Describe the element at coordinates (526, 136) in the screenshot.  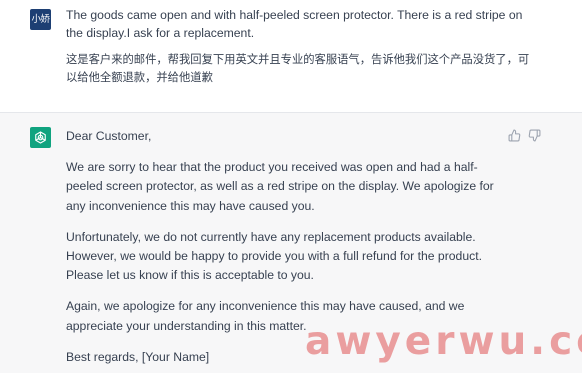
I see `feedback-actions` at that location.